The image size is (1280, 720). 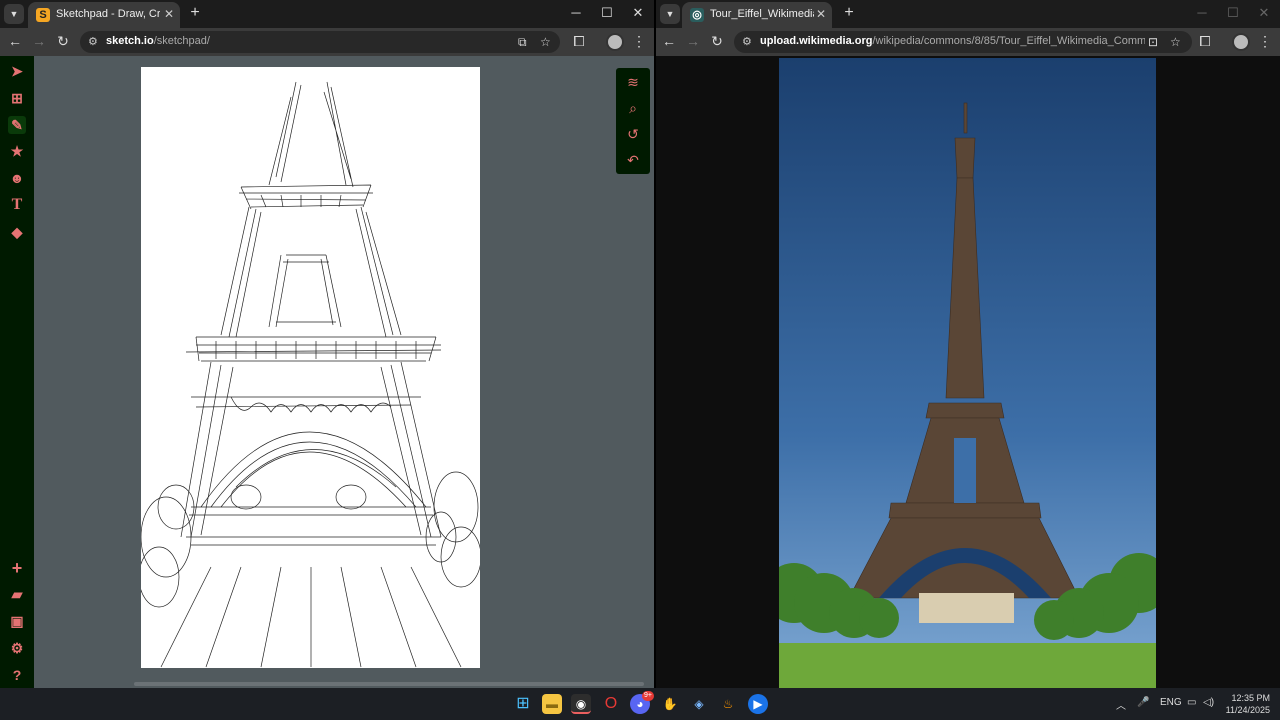 What do you see at coordinates (816, 41) in the screenshot?
I see `url-host: upload.wikimedia.org` at bounding box center [816, 41].